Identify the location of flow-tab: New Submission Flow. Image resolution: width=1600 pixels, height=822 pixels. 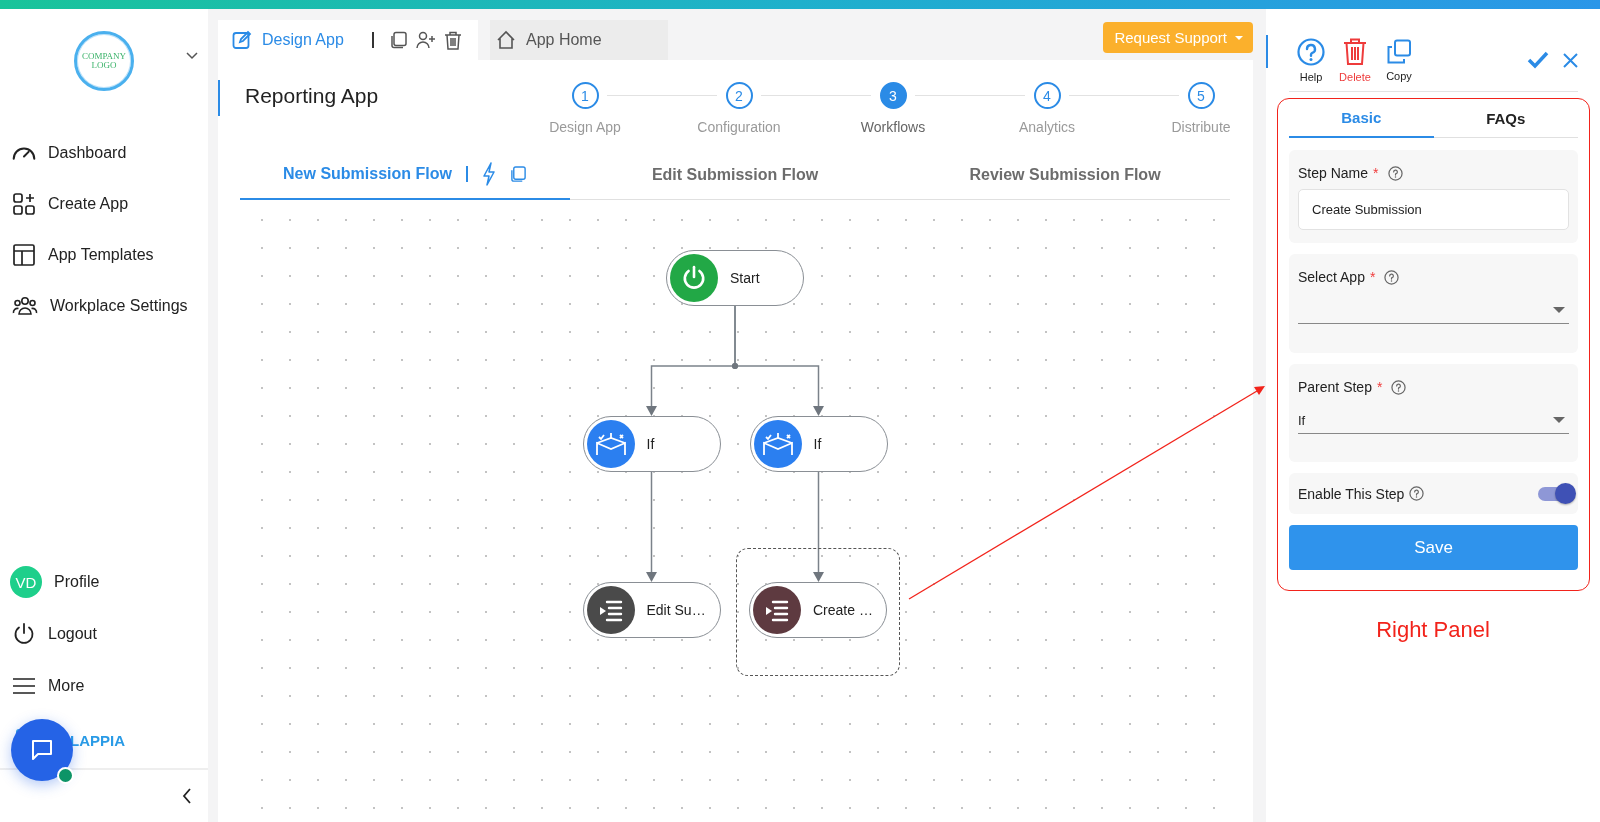
(405, 175).